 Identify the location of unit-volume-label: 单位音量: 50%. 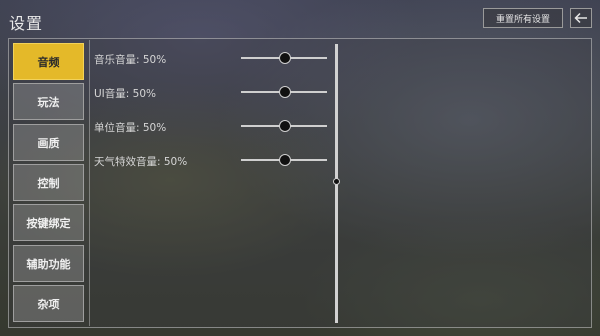
(130, 128).